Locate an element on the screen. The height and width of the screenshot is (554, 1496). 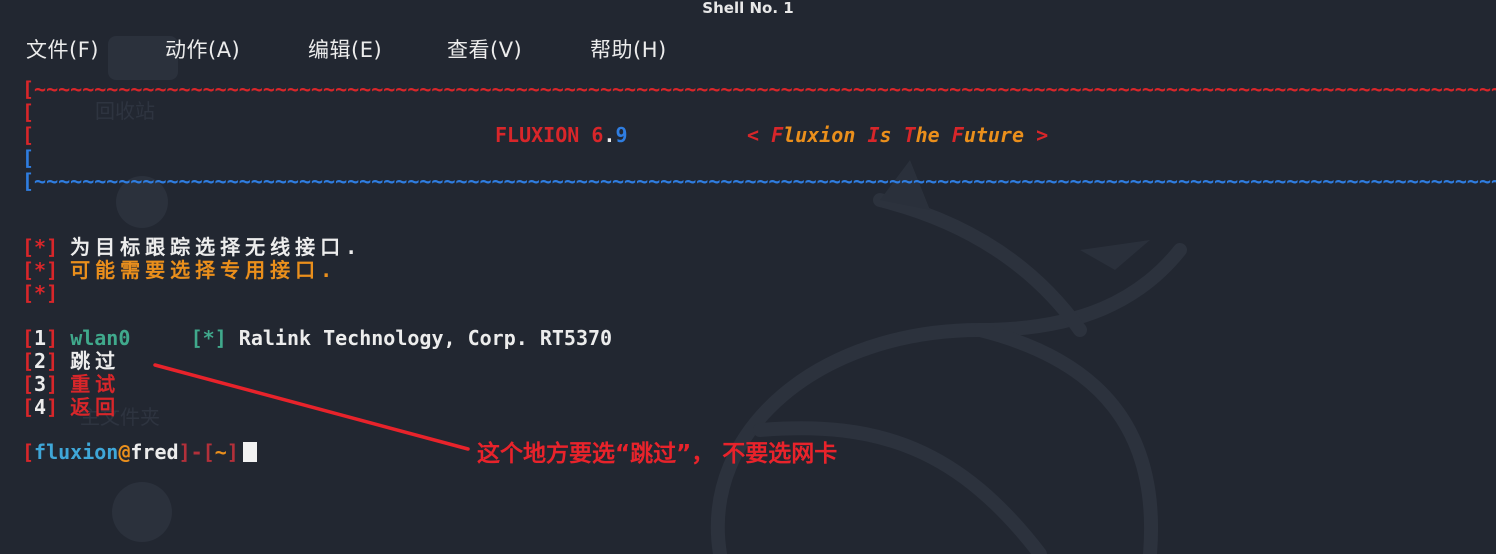
text-cursor is located at coordinates (249, 452).